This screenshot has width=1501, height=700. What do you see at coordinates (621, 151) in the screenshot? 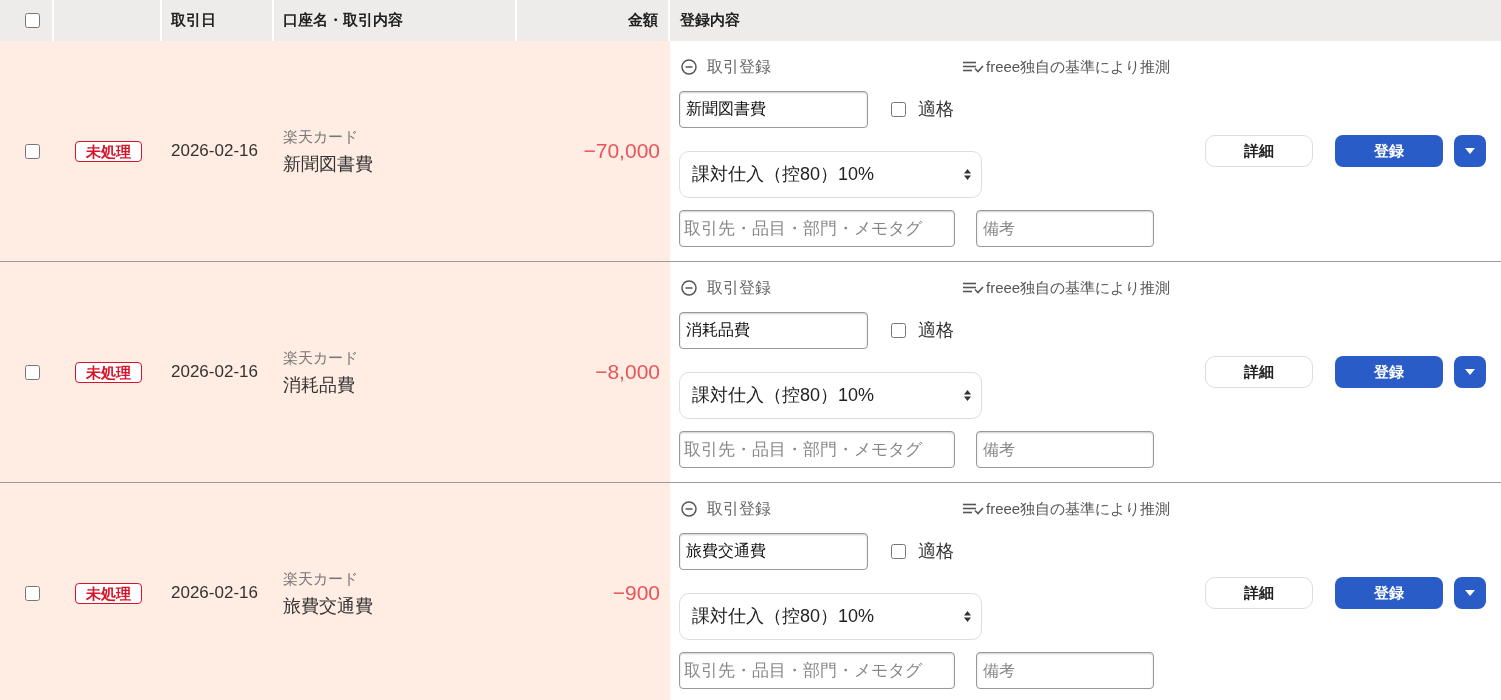
I see `amount-text: −70,000` at bounding box center [621, 151].